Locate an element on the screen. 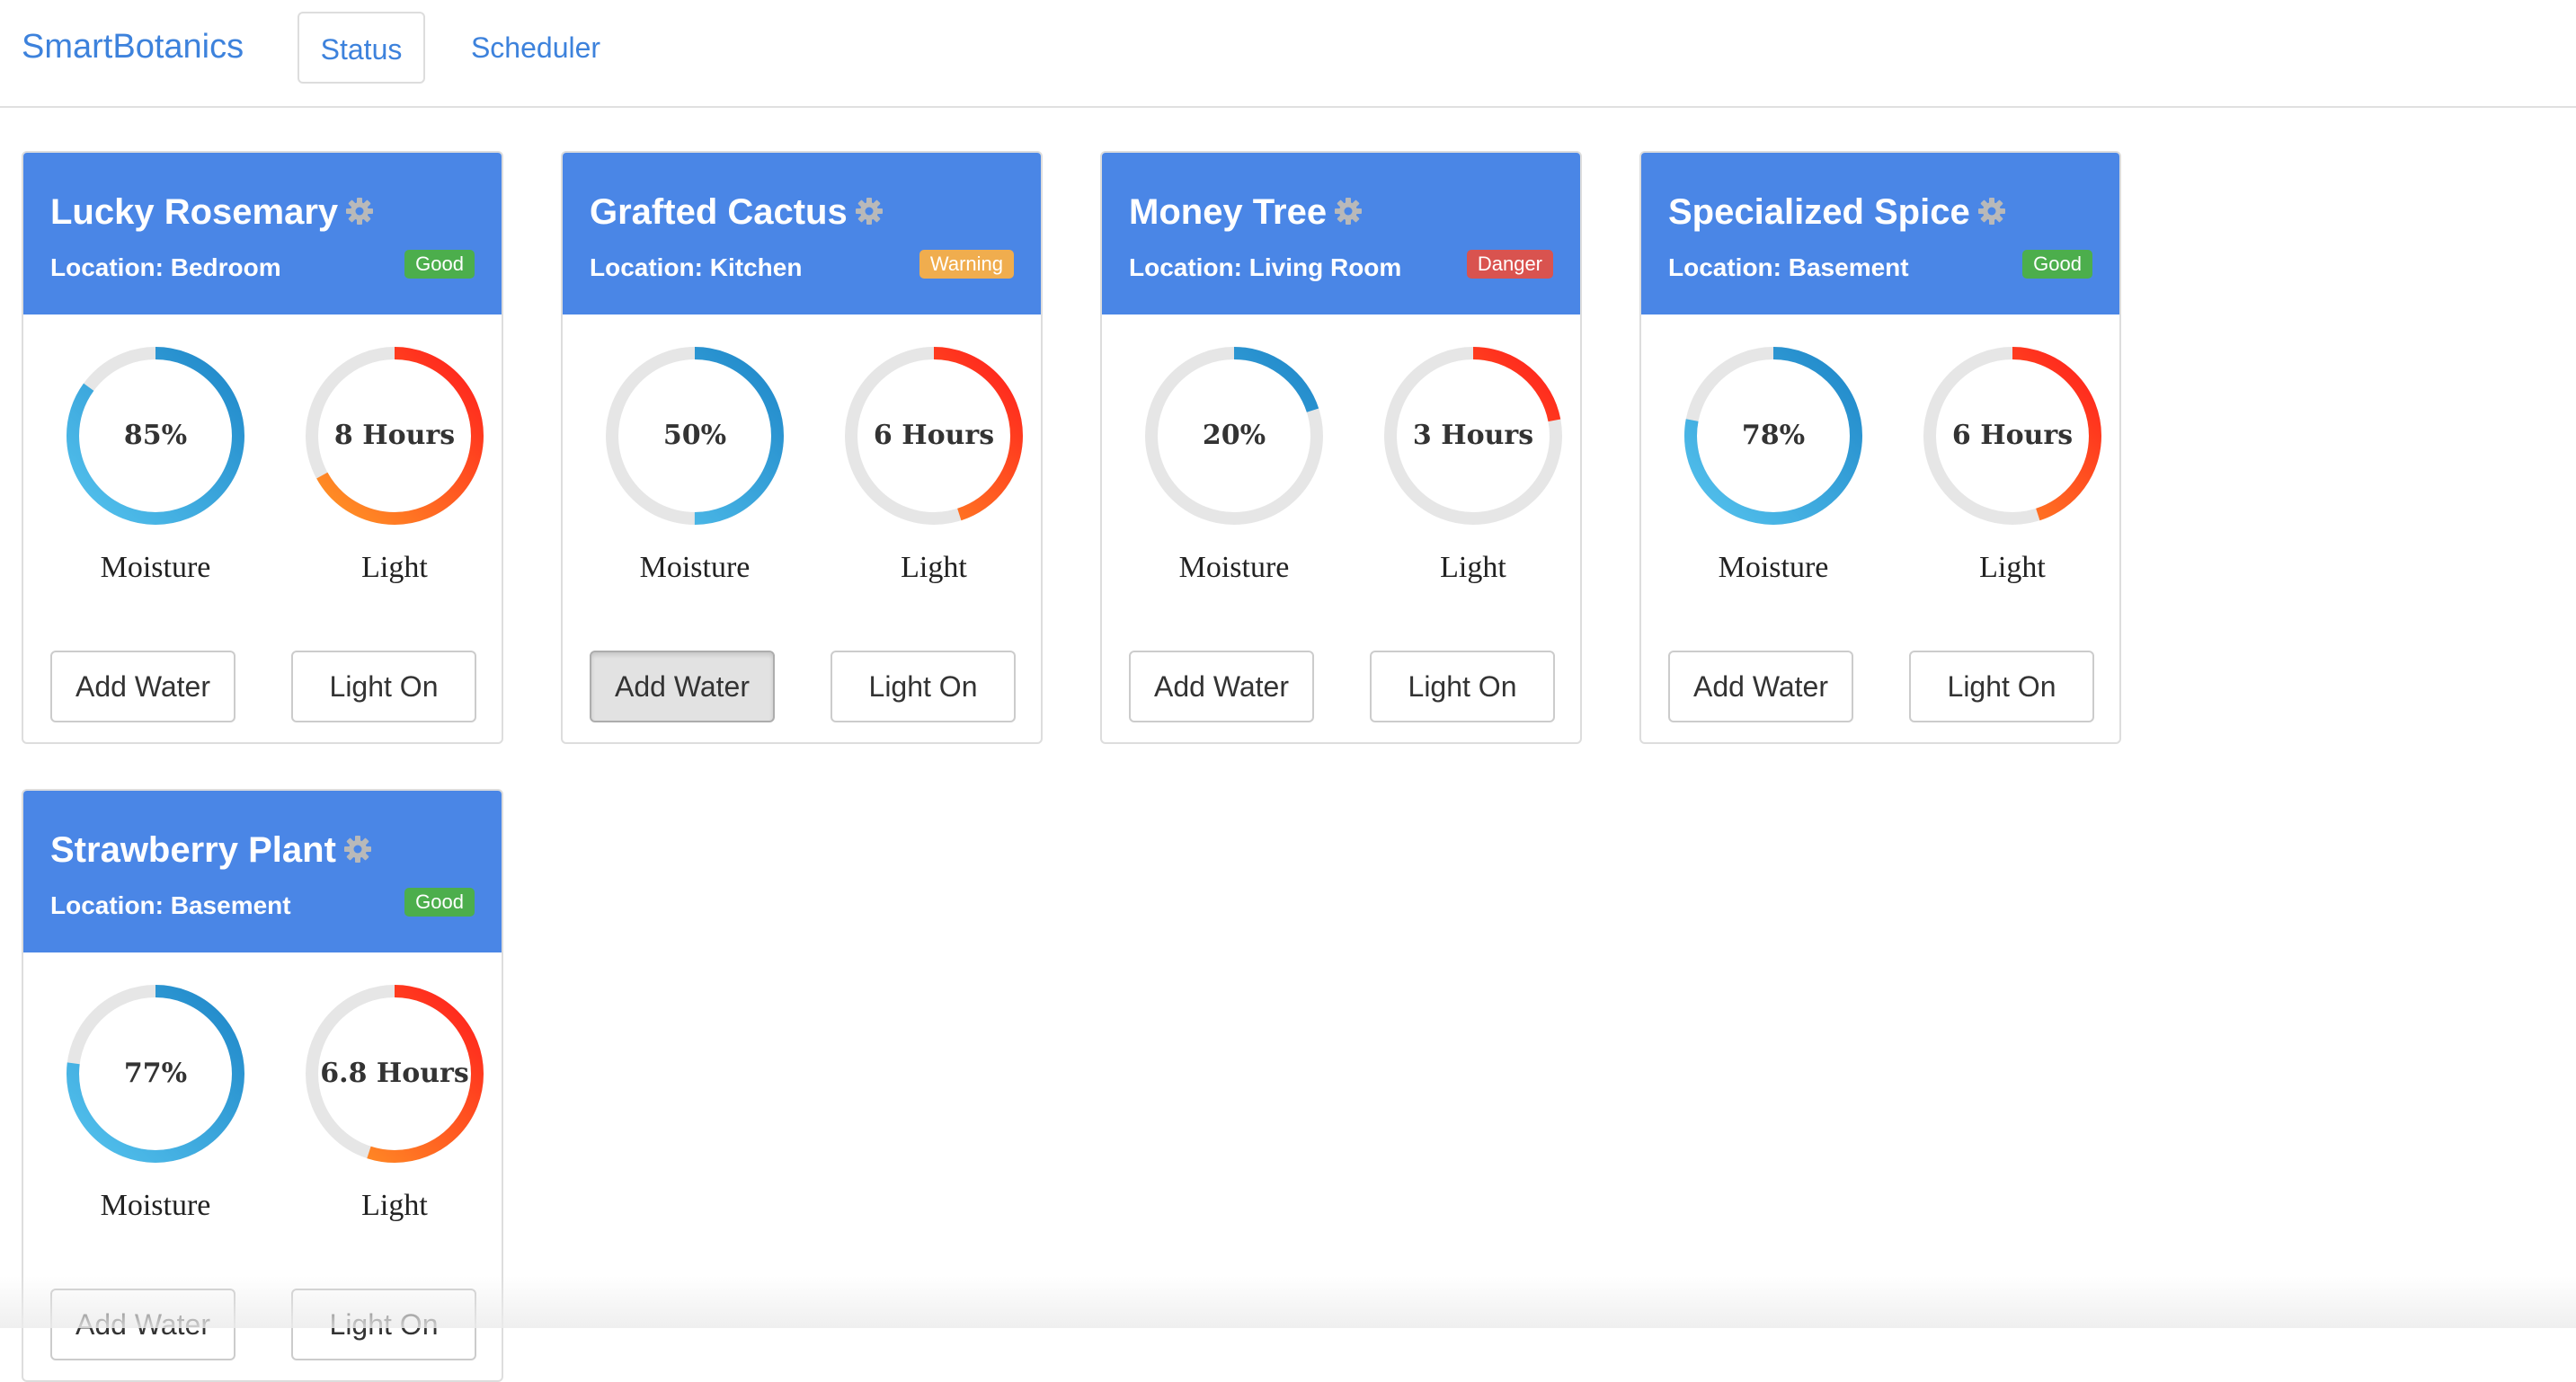  top-navbar: SmartBotanics Status Scheduler is located at coordinates (1288, 54).